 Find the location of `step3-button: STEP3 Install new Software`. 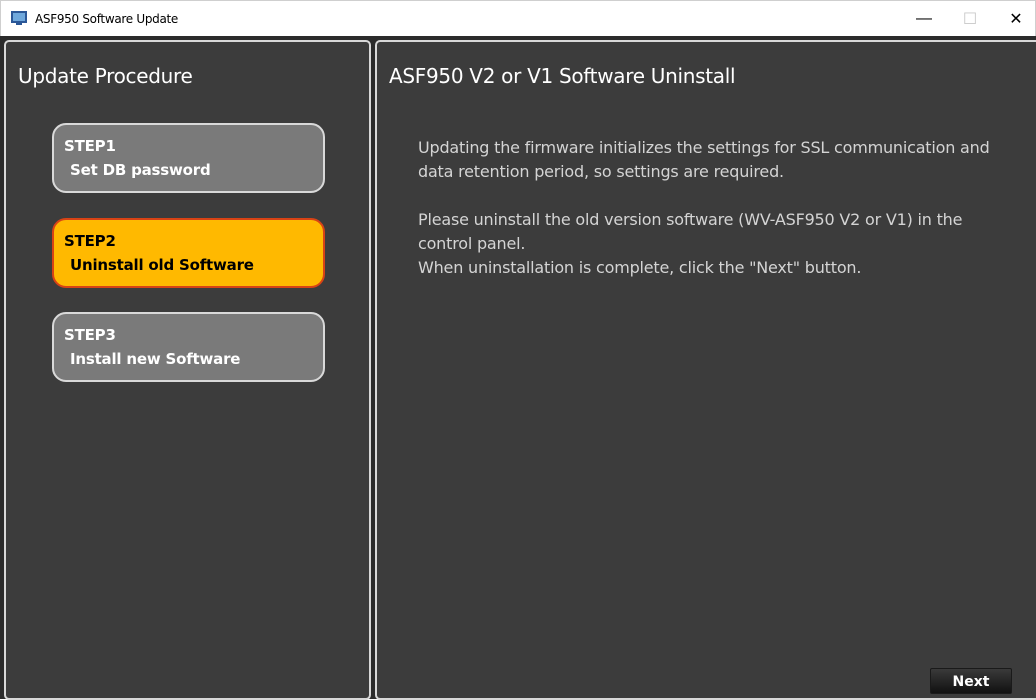

step3-button: STEP3 Install new Software is located at coordinates (188, 347).